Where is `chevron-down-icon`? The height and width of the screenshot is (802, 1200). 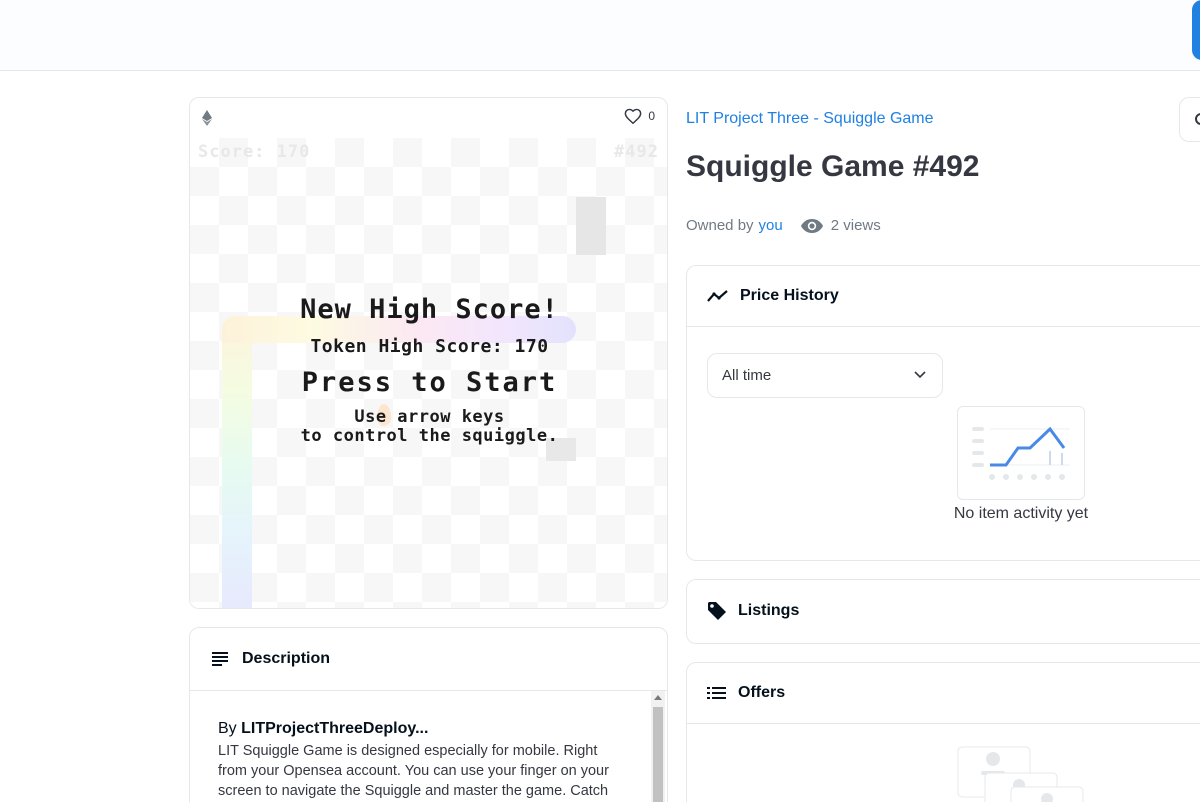
chevron-down-icon is located at coordinates (920, 375).